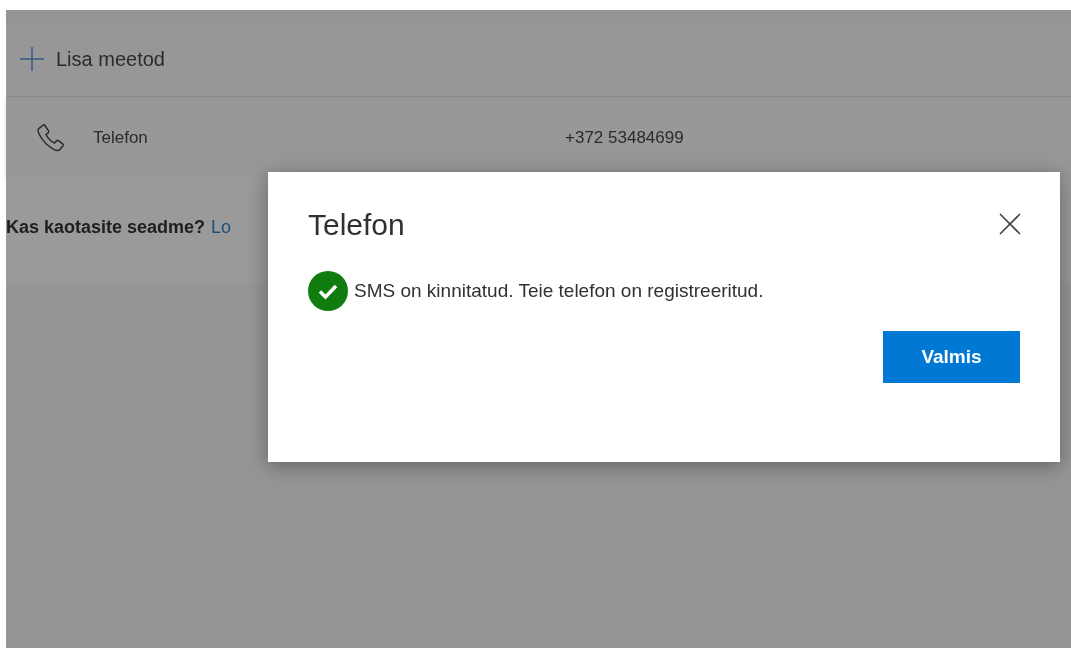  I want to click on method-name: Telefon, so click(121, 137).